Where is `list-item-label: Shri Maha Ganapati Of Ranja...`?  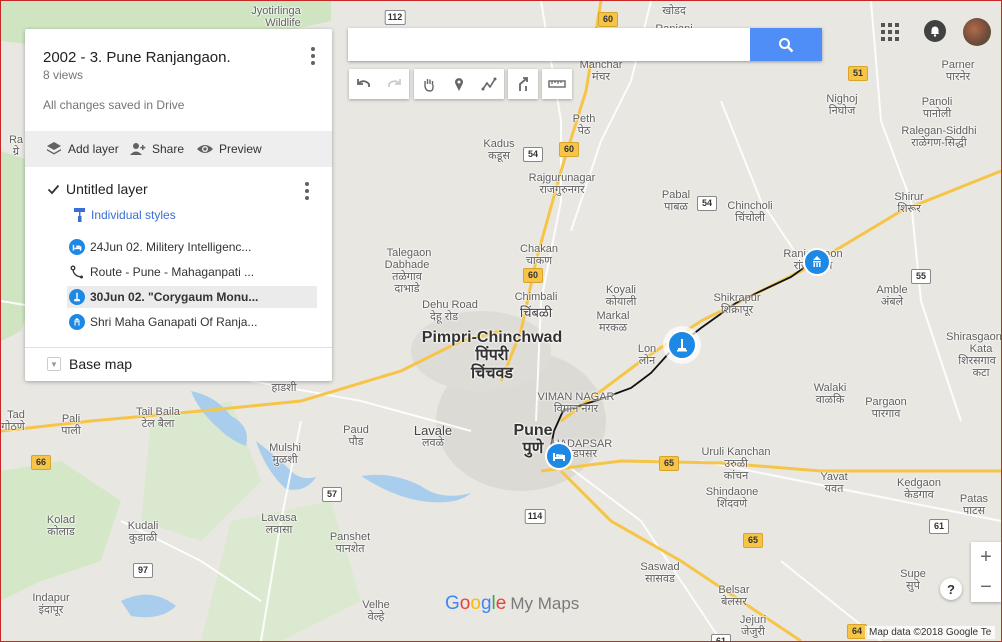
list-item-label: Shri Maha Ganapati Of Ranja... is located at coordinates (174, 322).